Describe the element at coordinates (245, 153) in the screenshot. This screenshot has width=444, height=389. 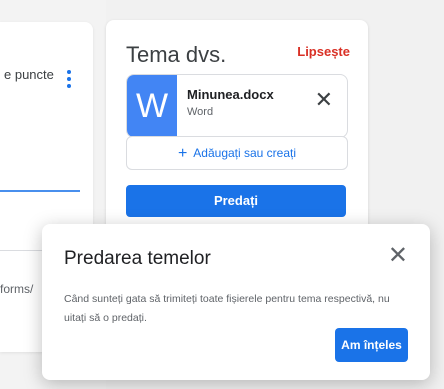
I see `add-or-create-label: Adăugați sau creați` at that location.